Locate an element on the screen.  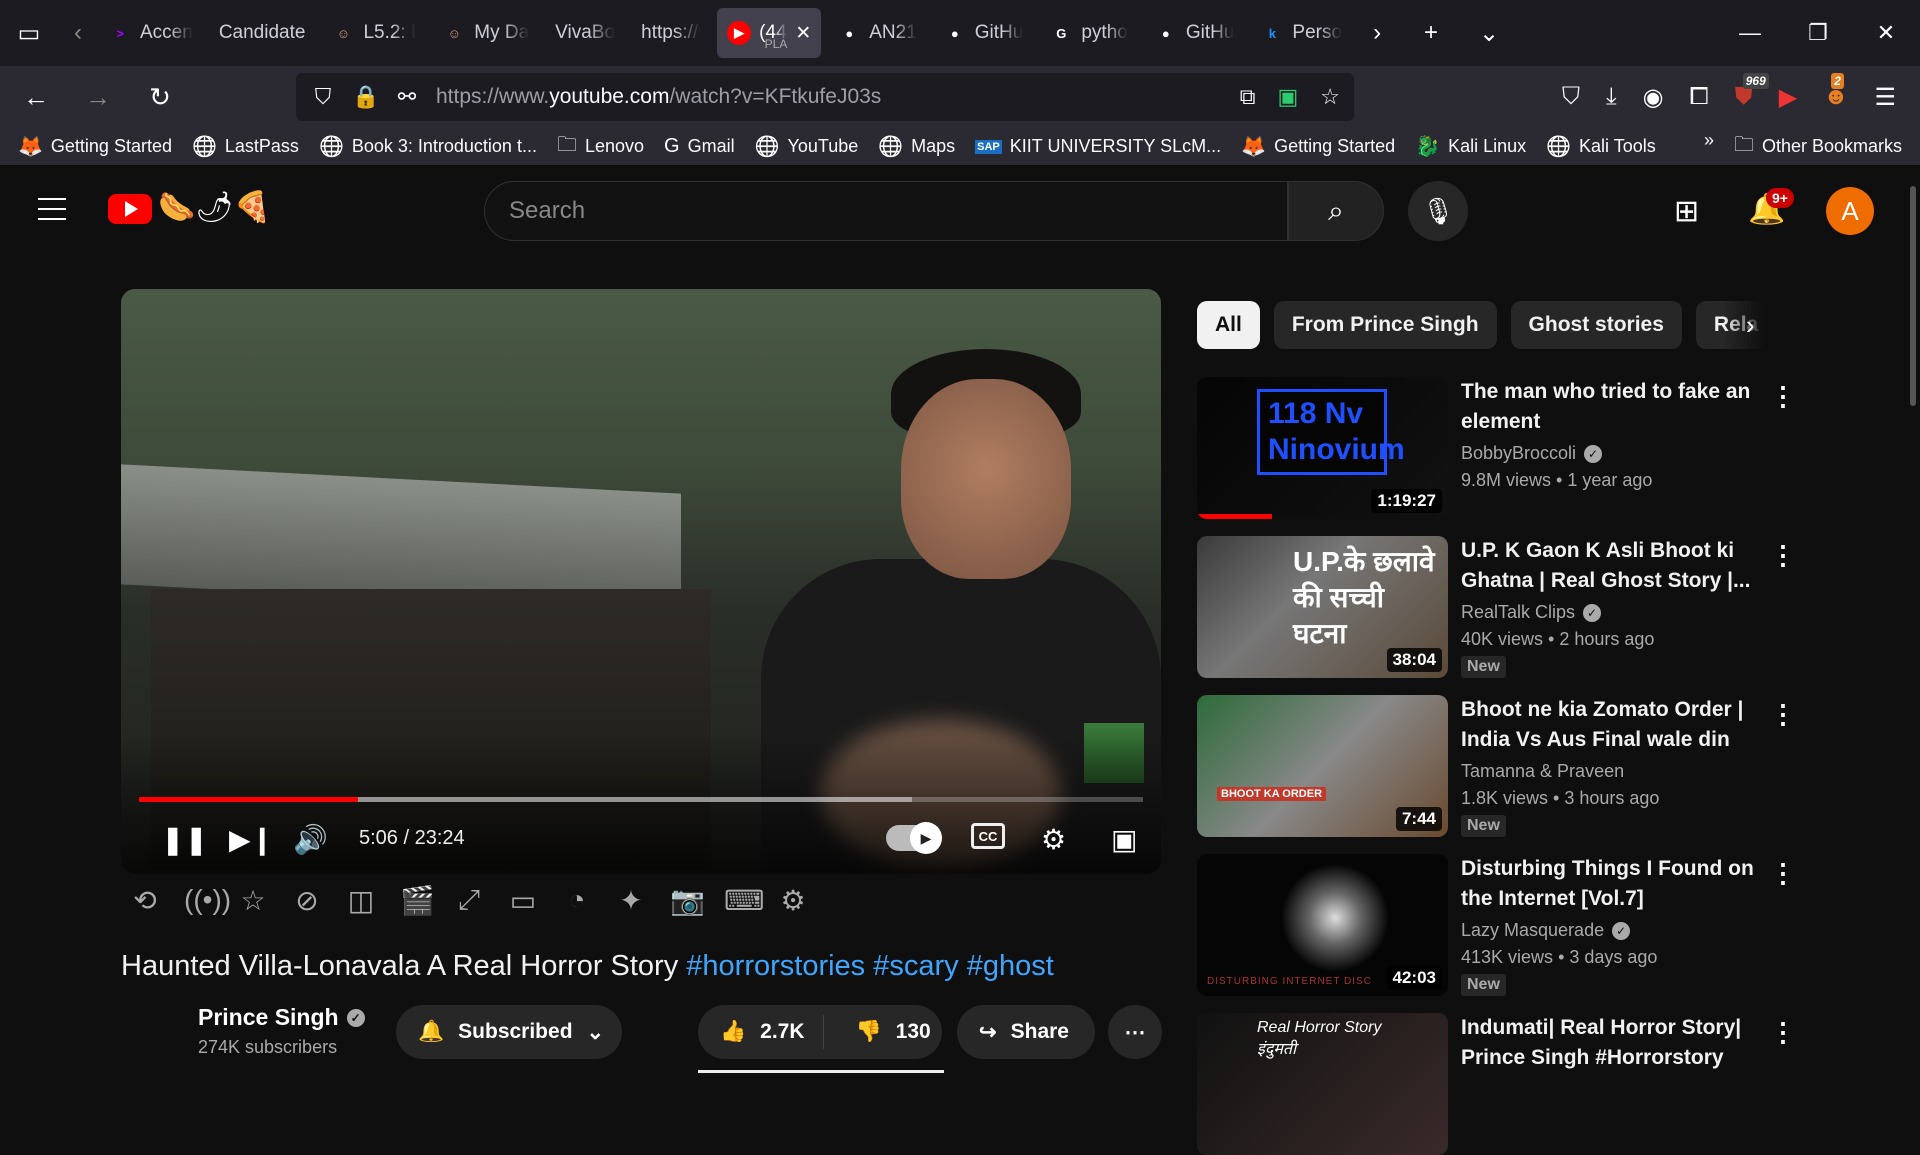
wide-mode-icon: ▭ is located at coordinates (523, 900).